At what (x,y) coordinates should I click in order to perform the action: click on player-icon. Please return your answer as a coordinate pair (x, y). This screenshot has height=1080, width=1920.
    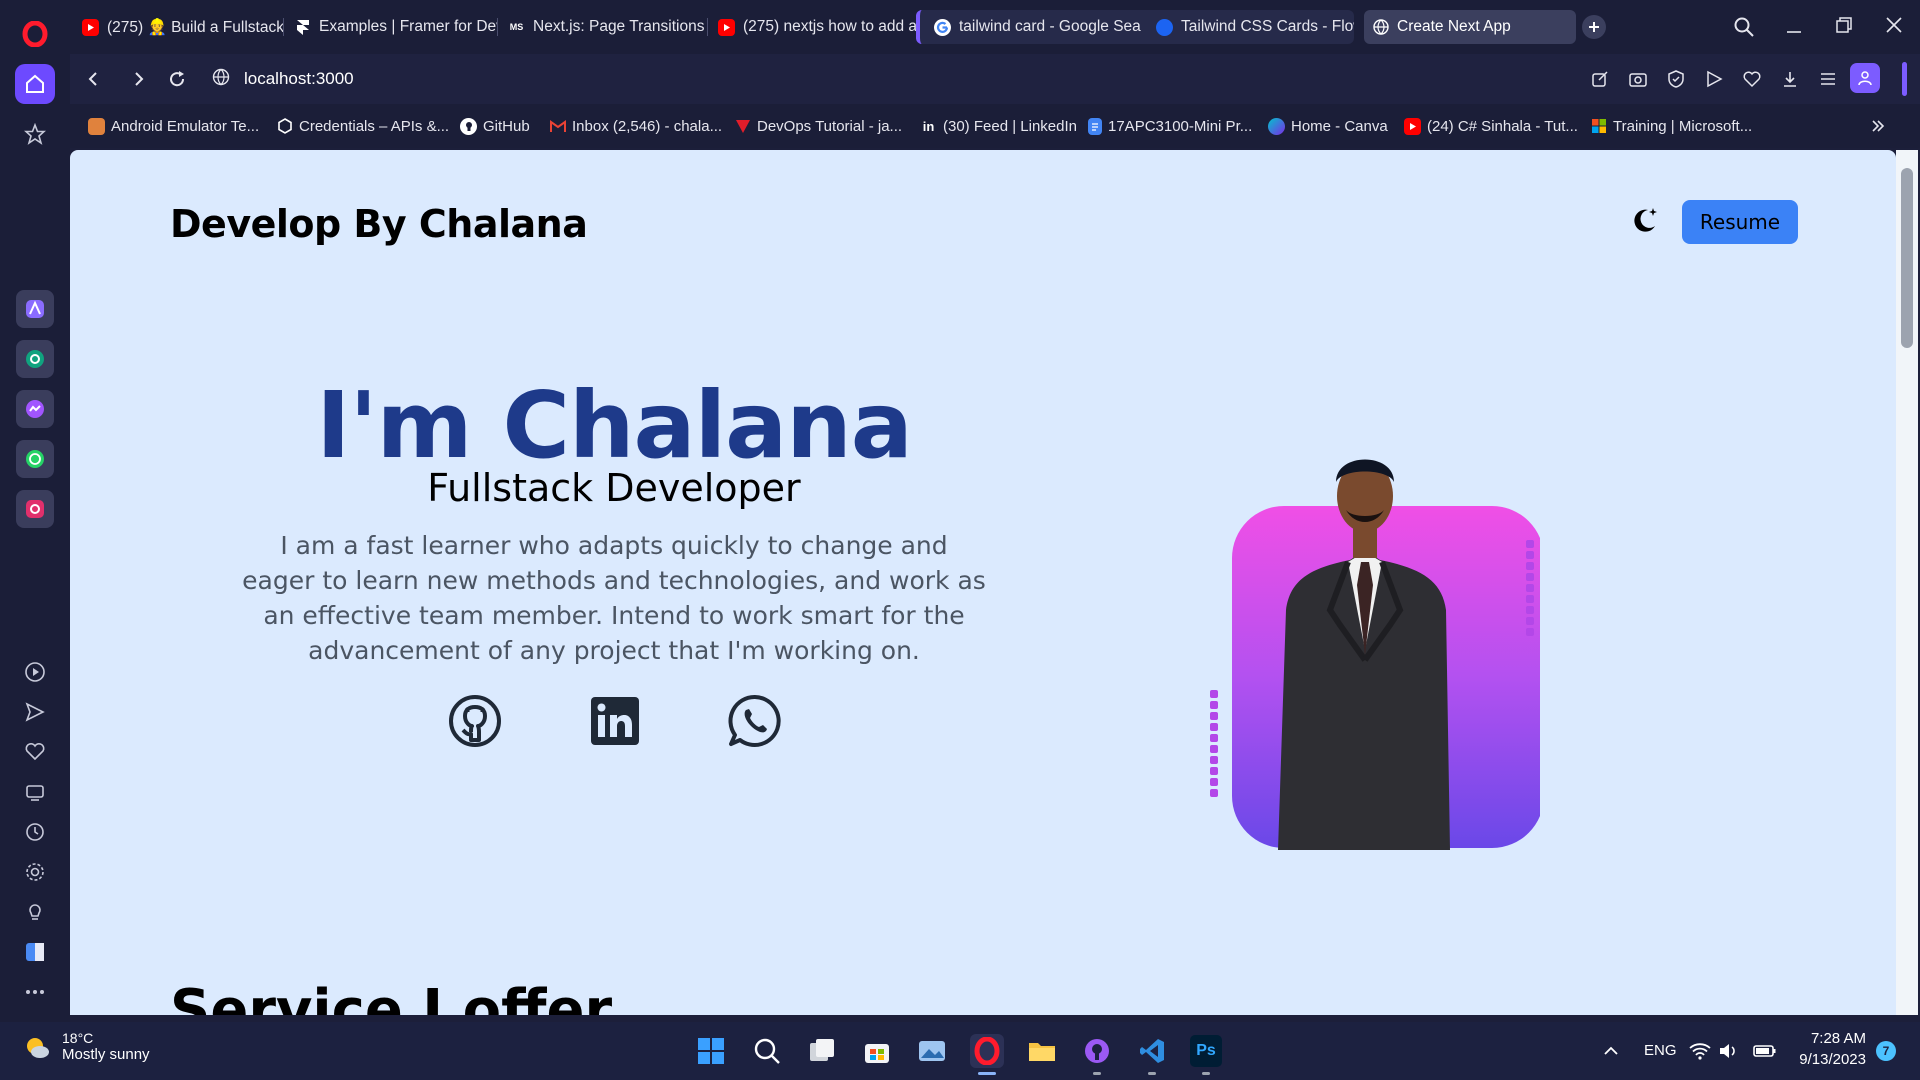
    Looking at the image, I should click on (35, 672).